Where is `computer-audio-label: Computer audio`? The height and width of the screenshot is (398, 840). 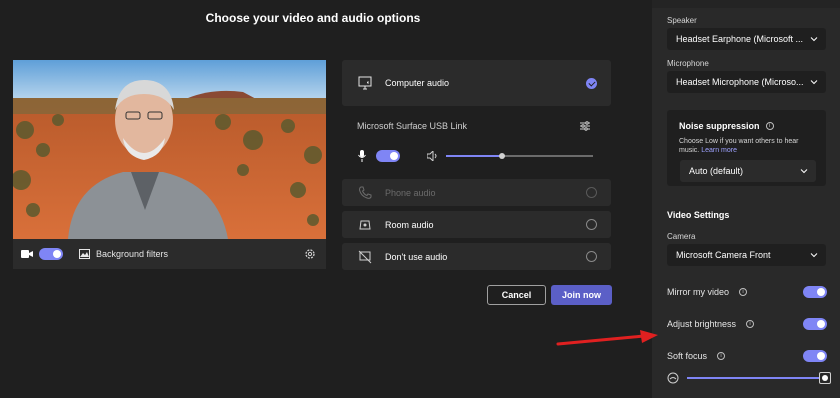 computer-audio-label: Computer audio is located at coordinates (417, 83).